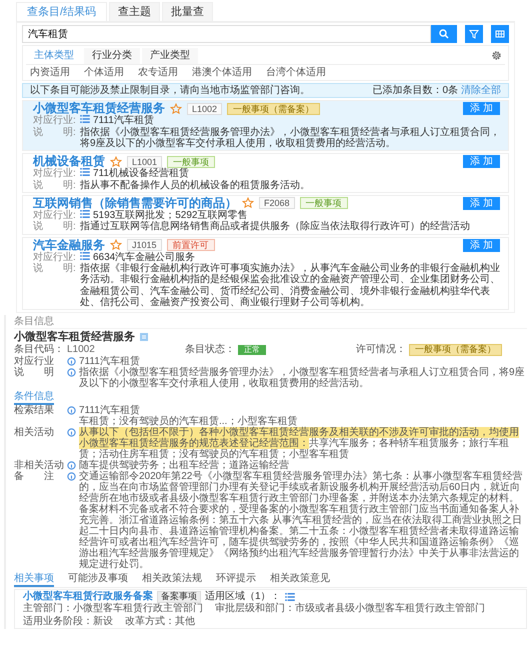 The image size is (531, 654). Describe the element at coordinates (236, 579) in the screenshot. I see `tab: 环评提示` at that location.